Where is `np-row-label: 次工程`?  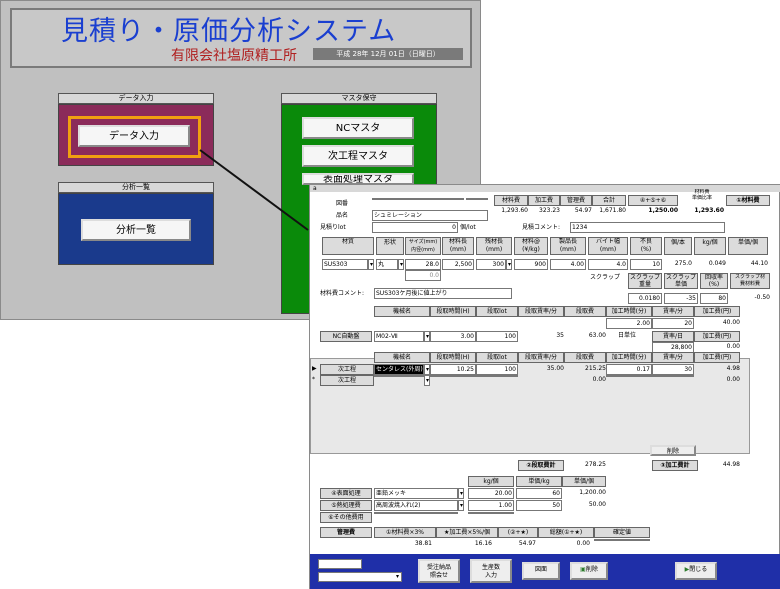
np-row-label: 次工程 is located at coordinates (347, 369).